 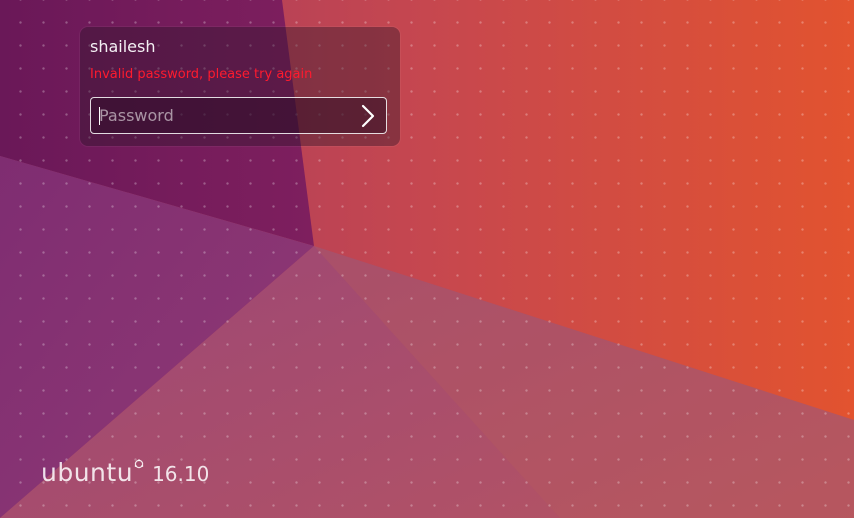 I want to click on username-label: shailesh, so click(x=123, y=46).